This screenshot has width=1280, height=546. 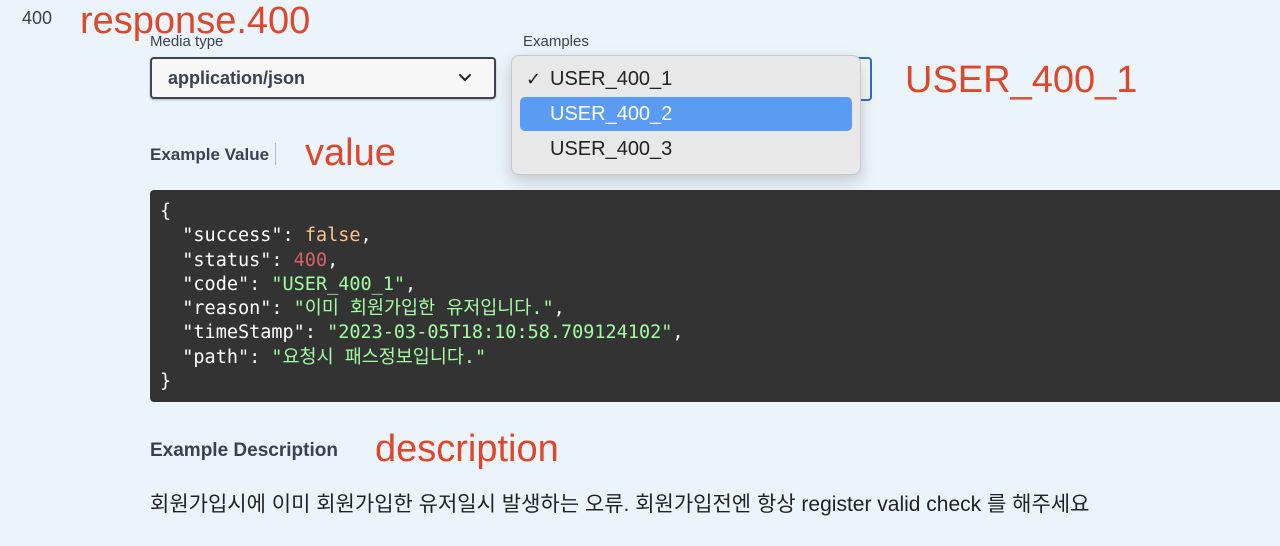 I want to click on examples-dropdown-menu: ✓ USER_400_1 USER_400_2 USER_400_3, so click(x=686, y=115).